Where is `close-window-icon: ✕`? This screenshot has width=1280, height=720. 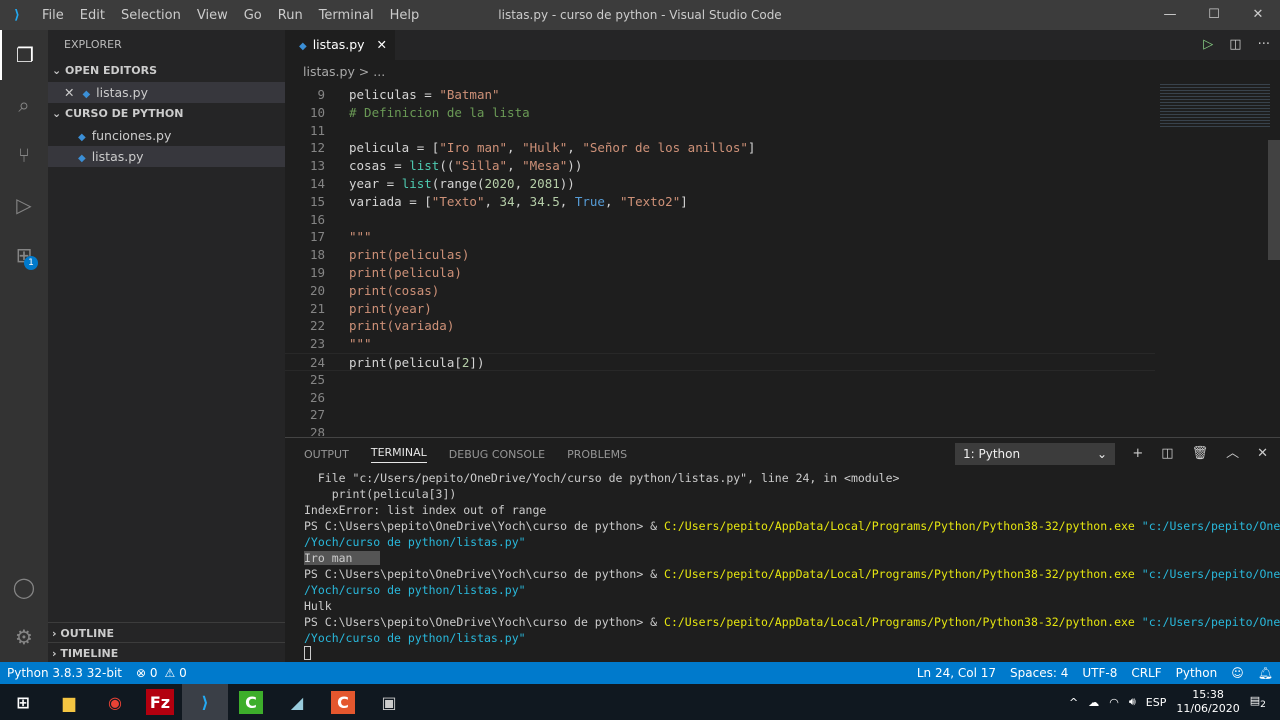 close-window-icon: ✕ is located at coordinates (1258, 15).